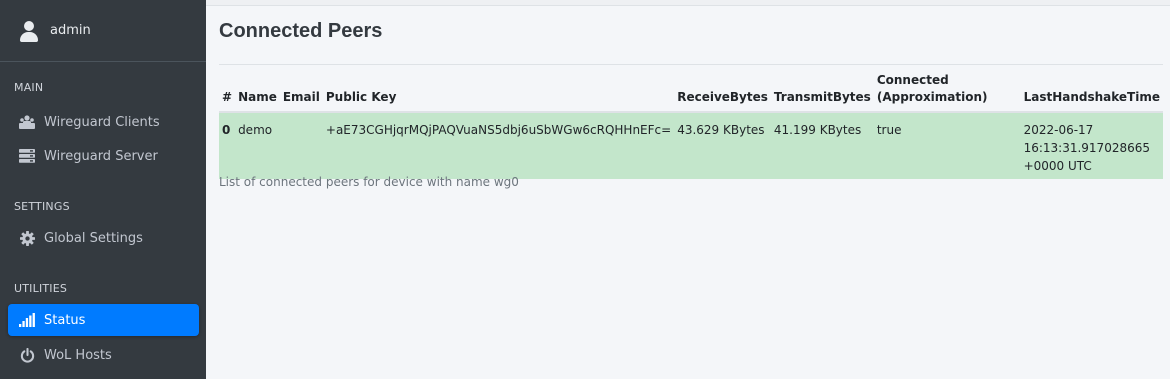  I want to click on column-header-index: #, so click(227, 91).